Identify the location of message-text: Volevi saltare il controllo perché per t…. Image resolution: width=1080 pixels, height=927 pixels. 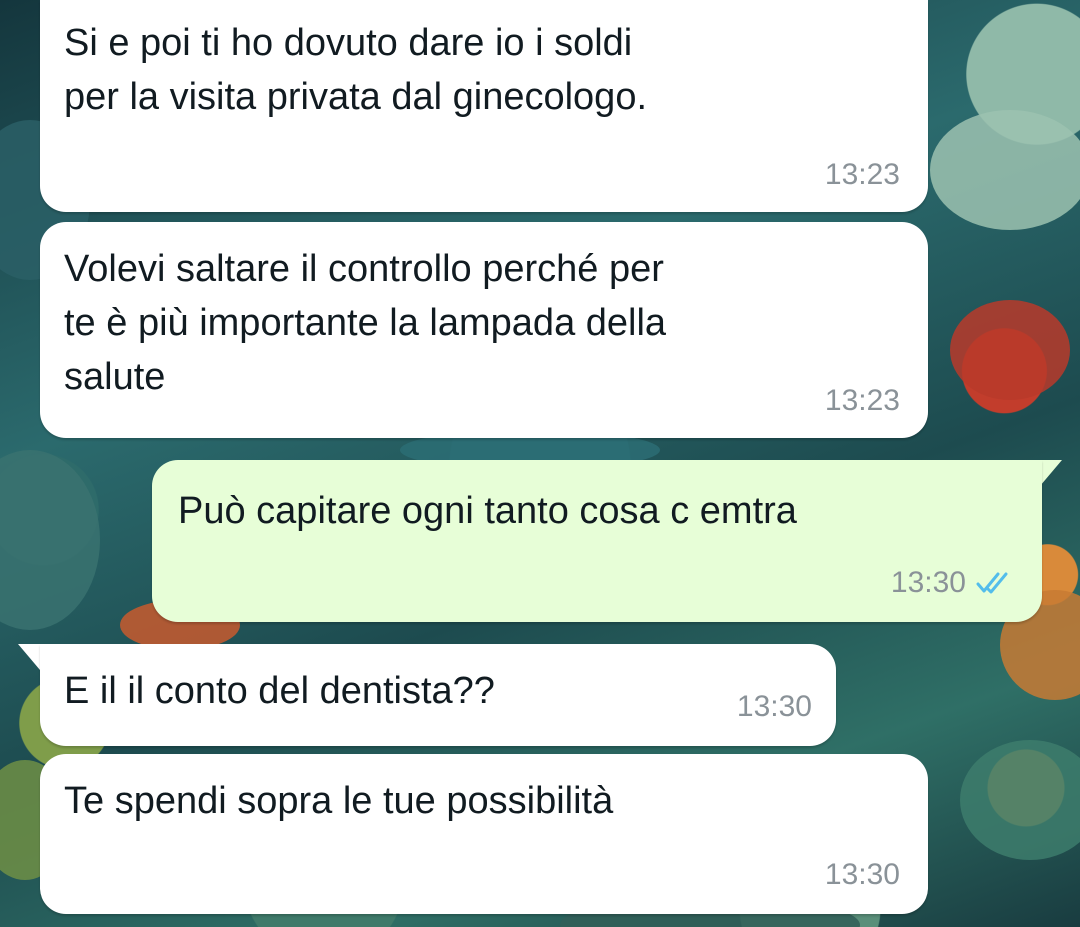
(365, 323).